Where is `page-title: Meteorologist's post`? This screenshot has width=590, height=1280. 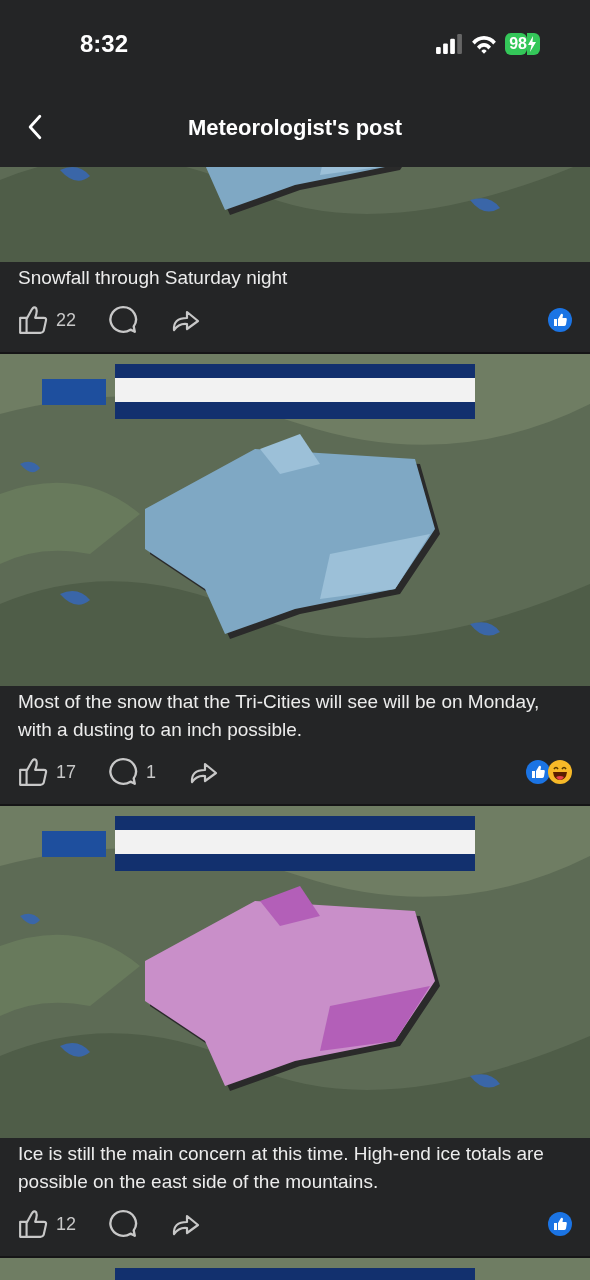 page-title: Meteorologist's post is located at coordinates (295, 127).